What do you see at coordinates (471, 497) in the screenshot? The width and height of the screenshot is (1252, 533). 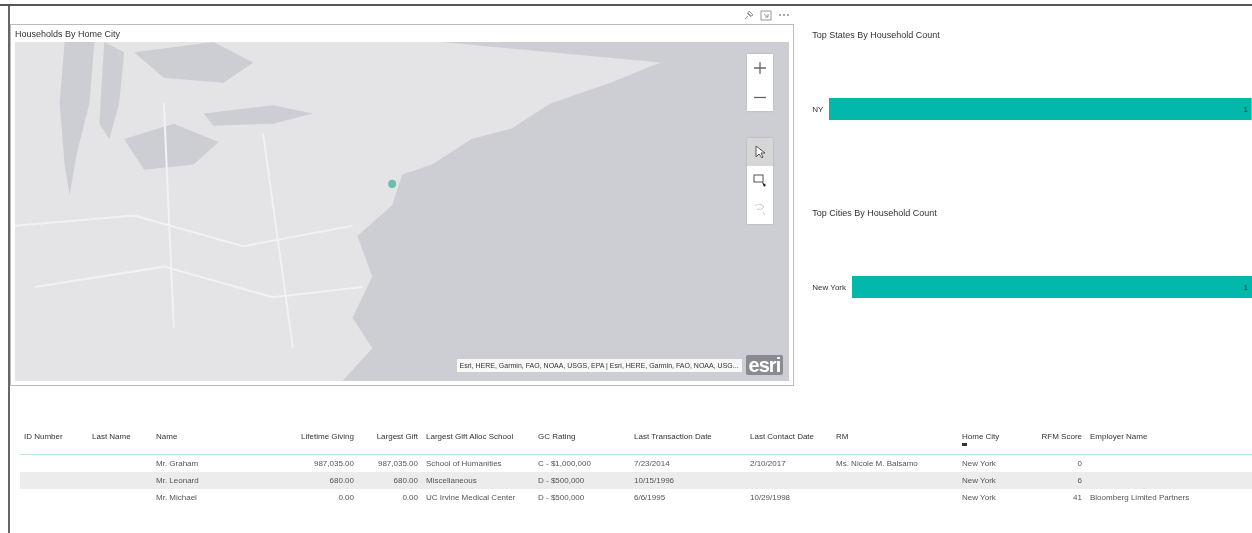 I see `table-cell-text: UC Irvine Medical Center` at bounding box center [471, 497].